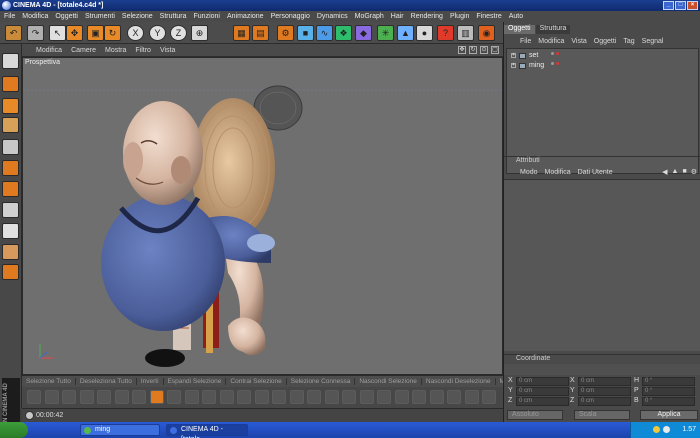 This screenshot has width=700, height=438. Describe the element at coordinates (95, 33) in the screenshot. I see `scale-icon: ▣` at that location.